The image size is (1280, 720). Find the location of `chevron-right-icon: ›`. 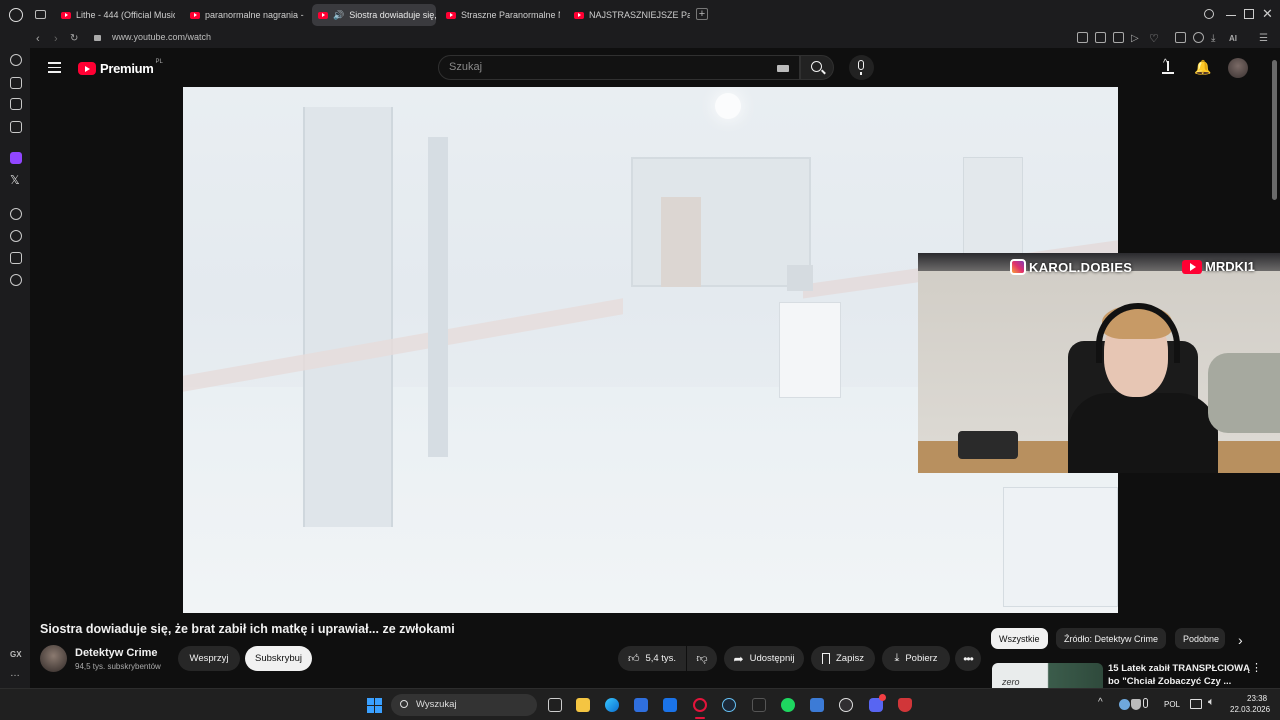

chevron-right-icon: › is located at coordinates (1240, 640).